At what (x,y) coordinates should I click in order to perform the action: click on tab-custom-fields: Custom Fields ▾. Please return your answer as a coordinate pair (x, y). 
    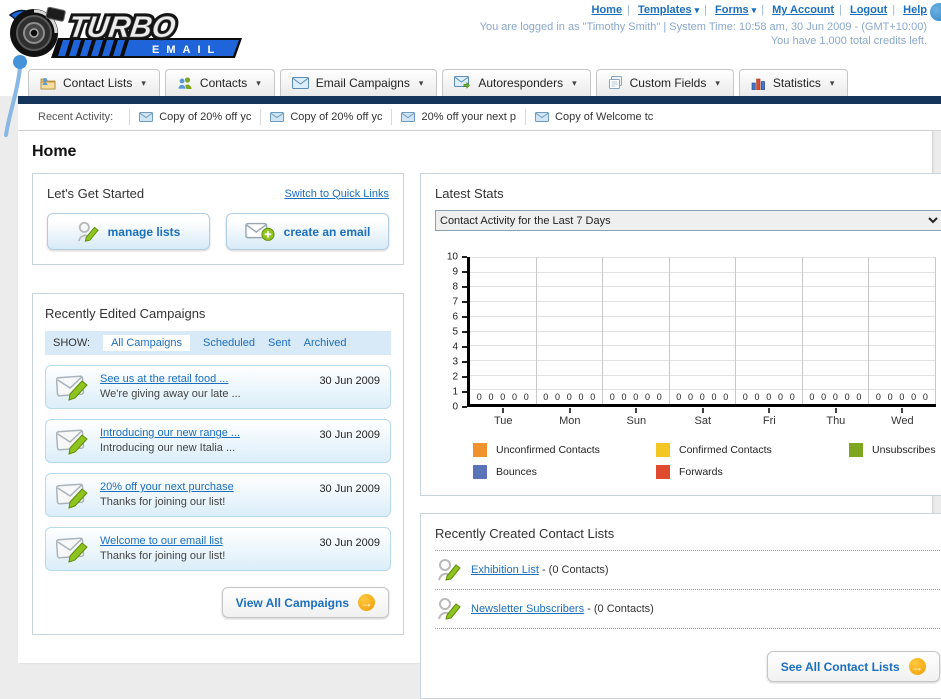
    Looking at the image, I should click on (664, 82).